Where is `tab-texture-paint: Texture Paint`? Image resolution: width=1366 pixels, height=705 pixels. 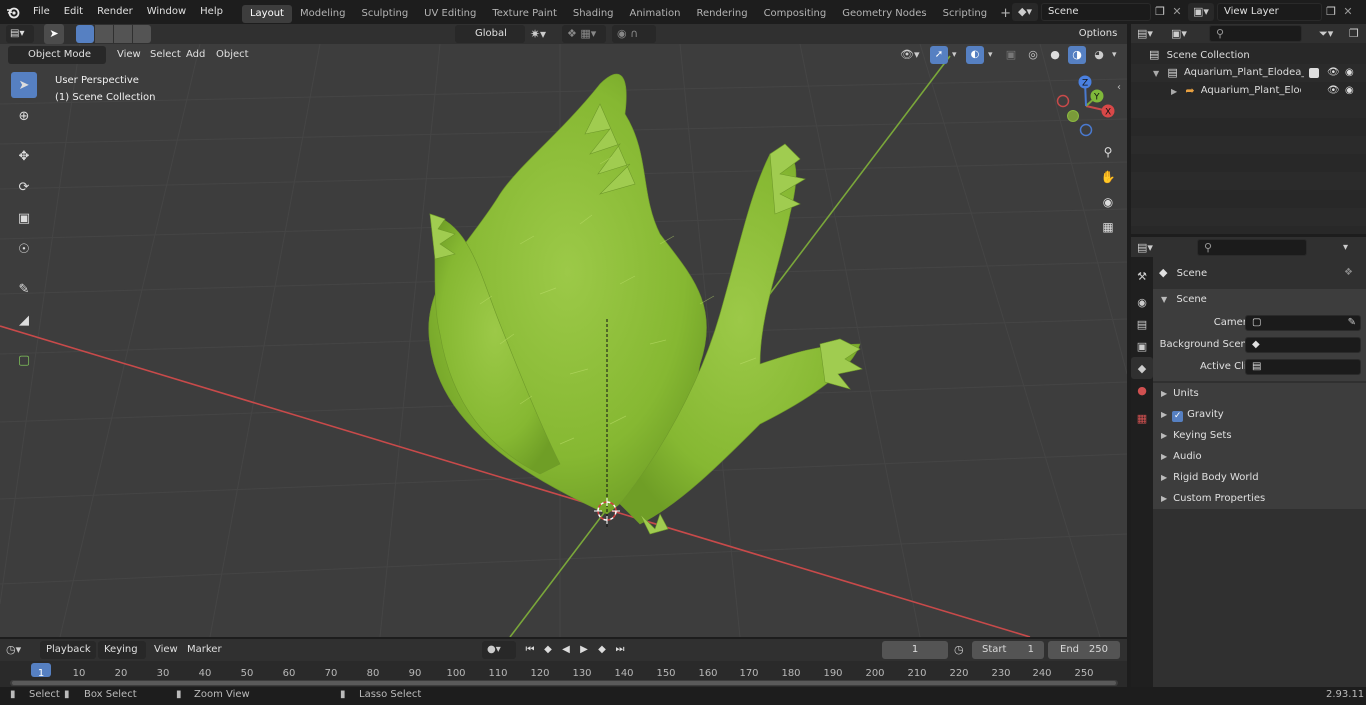 tab-texture-paint: Texture Paint is located at coordinates (524, 14).